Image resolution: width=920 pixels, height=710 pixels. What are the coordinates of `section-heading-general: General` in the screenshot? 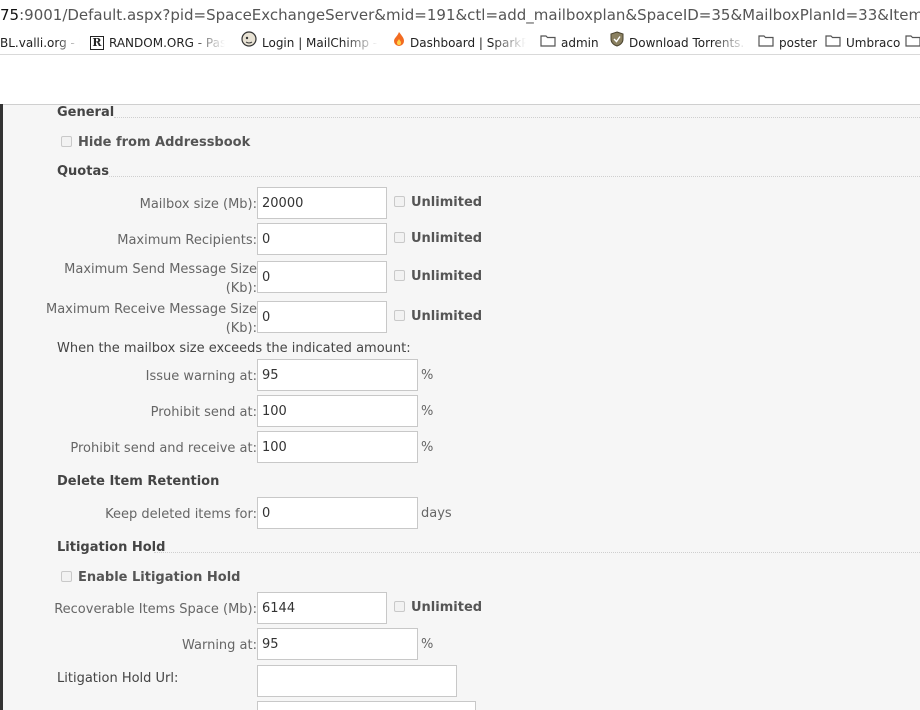 It's located at (86, 112).